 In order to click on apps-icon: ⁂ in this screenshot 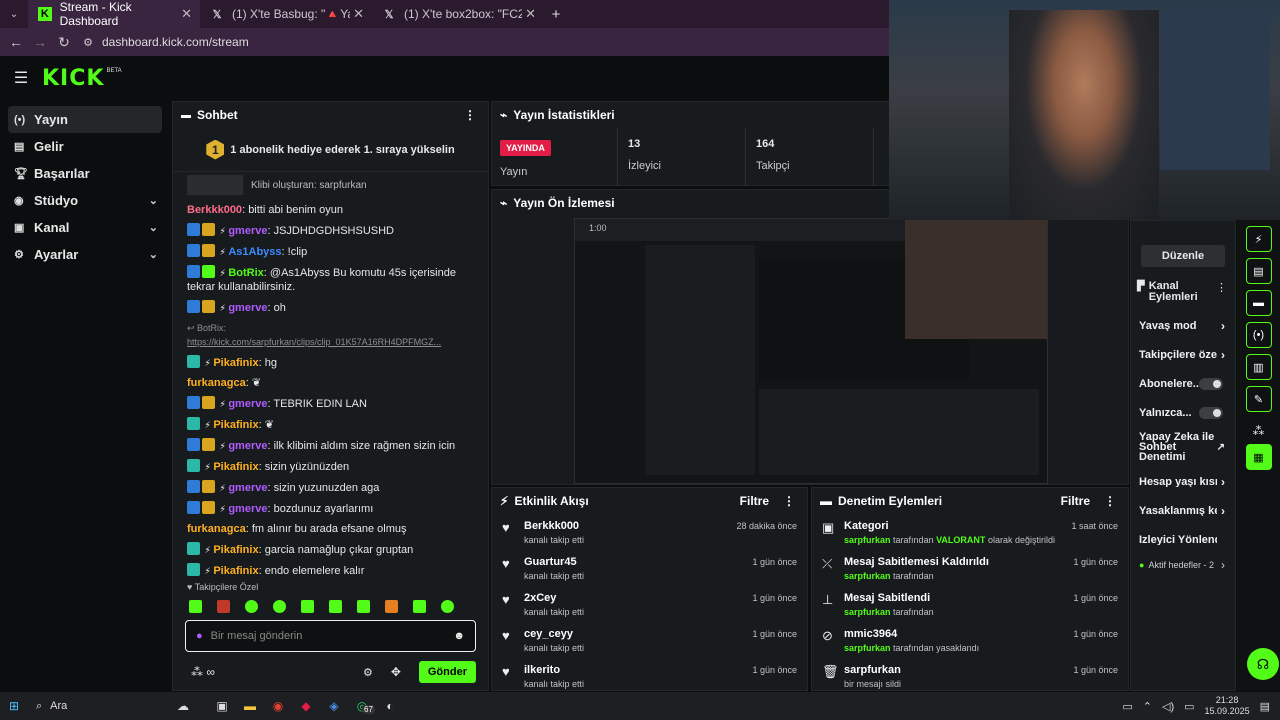, I will do `click(1258, 431)`.